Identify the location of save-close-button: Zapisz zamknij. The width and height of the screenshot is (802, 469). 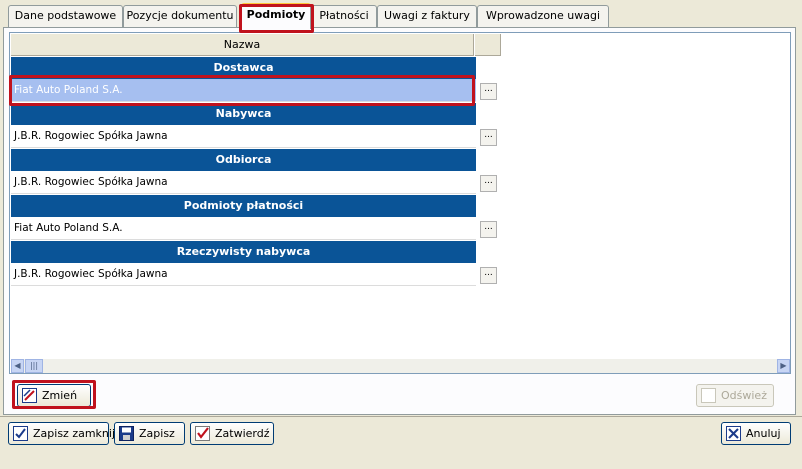
(61, 433).